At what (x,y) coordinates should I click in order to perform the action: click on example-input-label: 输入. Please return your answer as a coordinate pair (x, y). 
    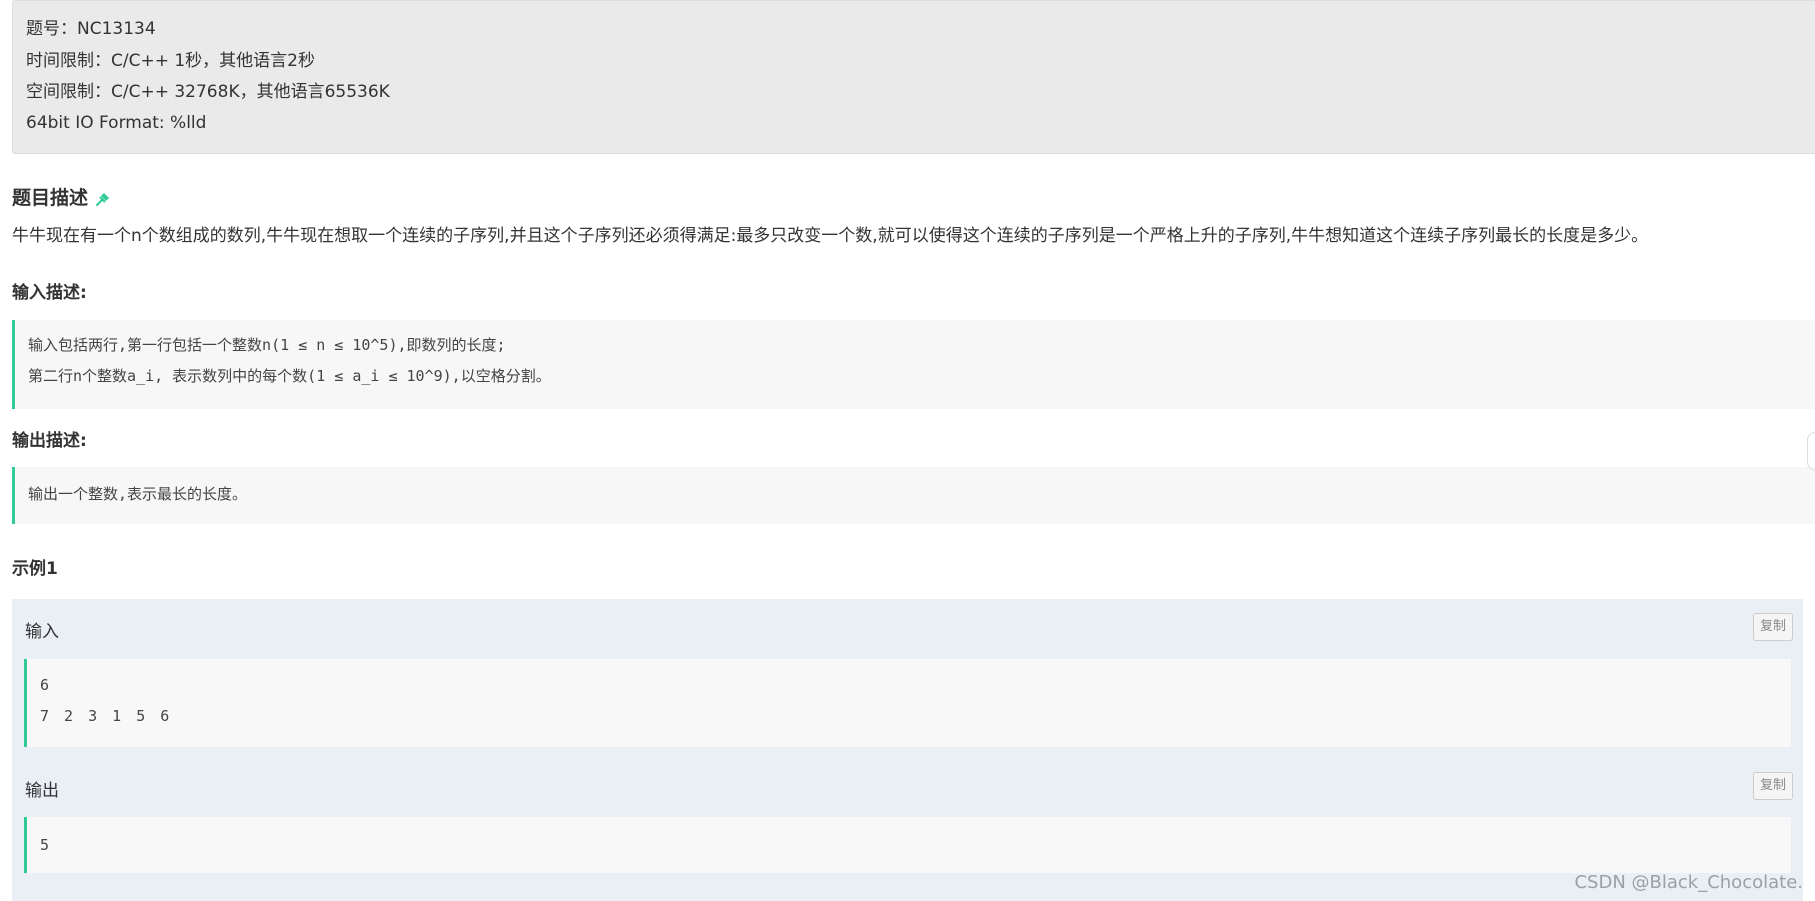
    Looking at the image, I should click on (42, 632).